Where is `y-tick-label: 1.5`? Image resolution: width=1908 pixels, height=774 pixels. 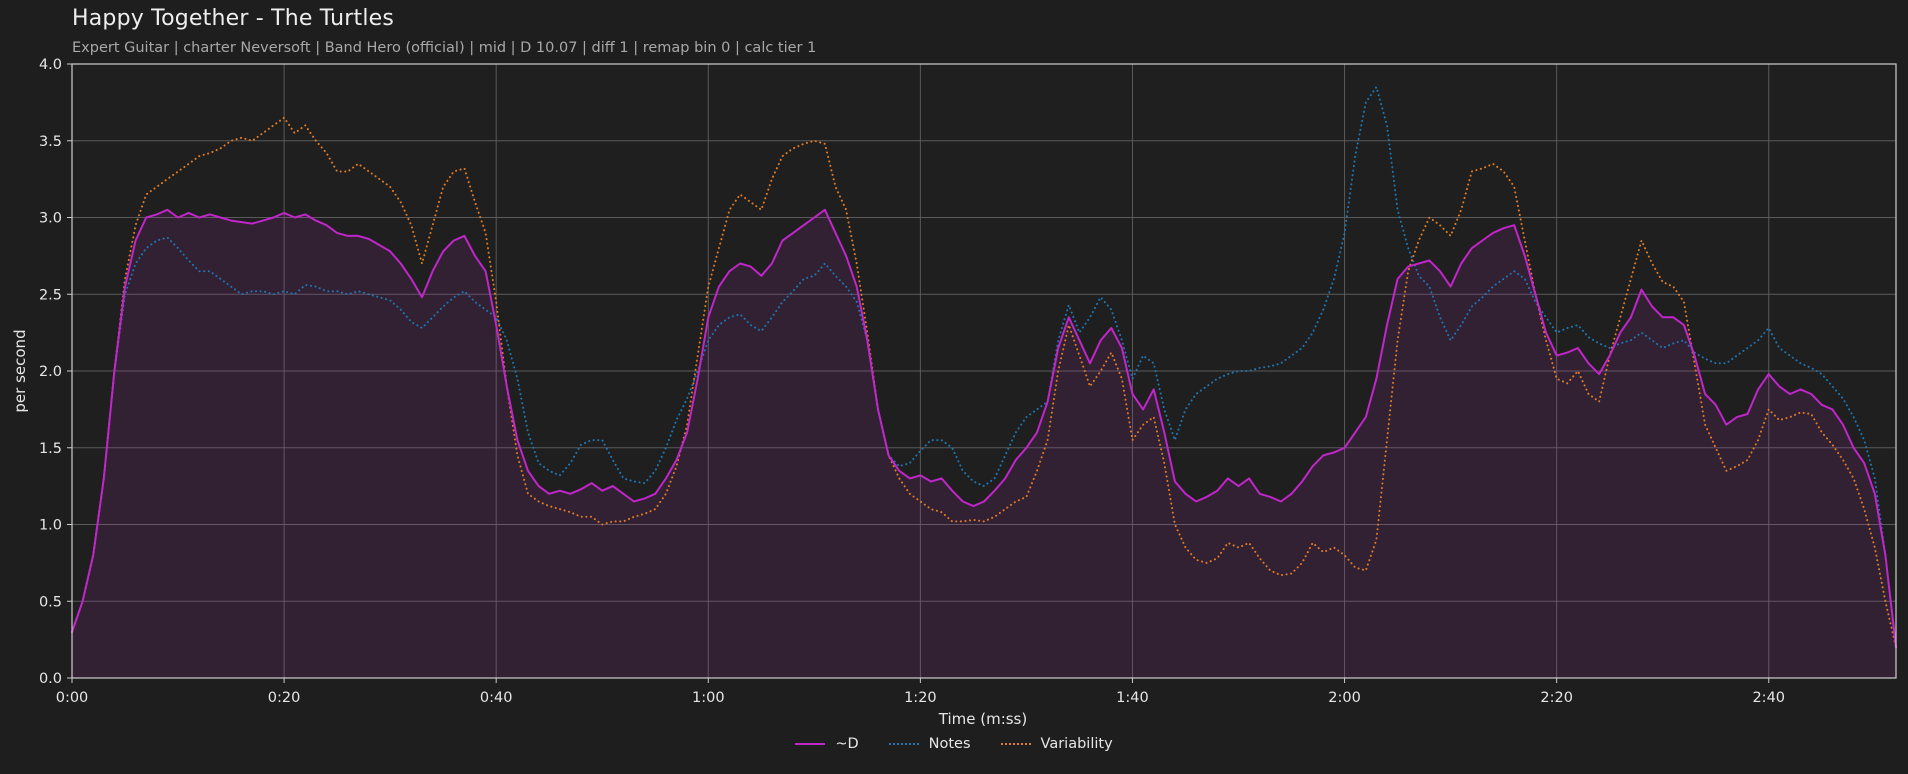
y-tick-label: 1.5 is located at coordinates (50, 449).